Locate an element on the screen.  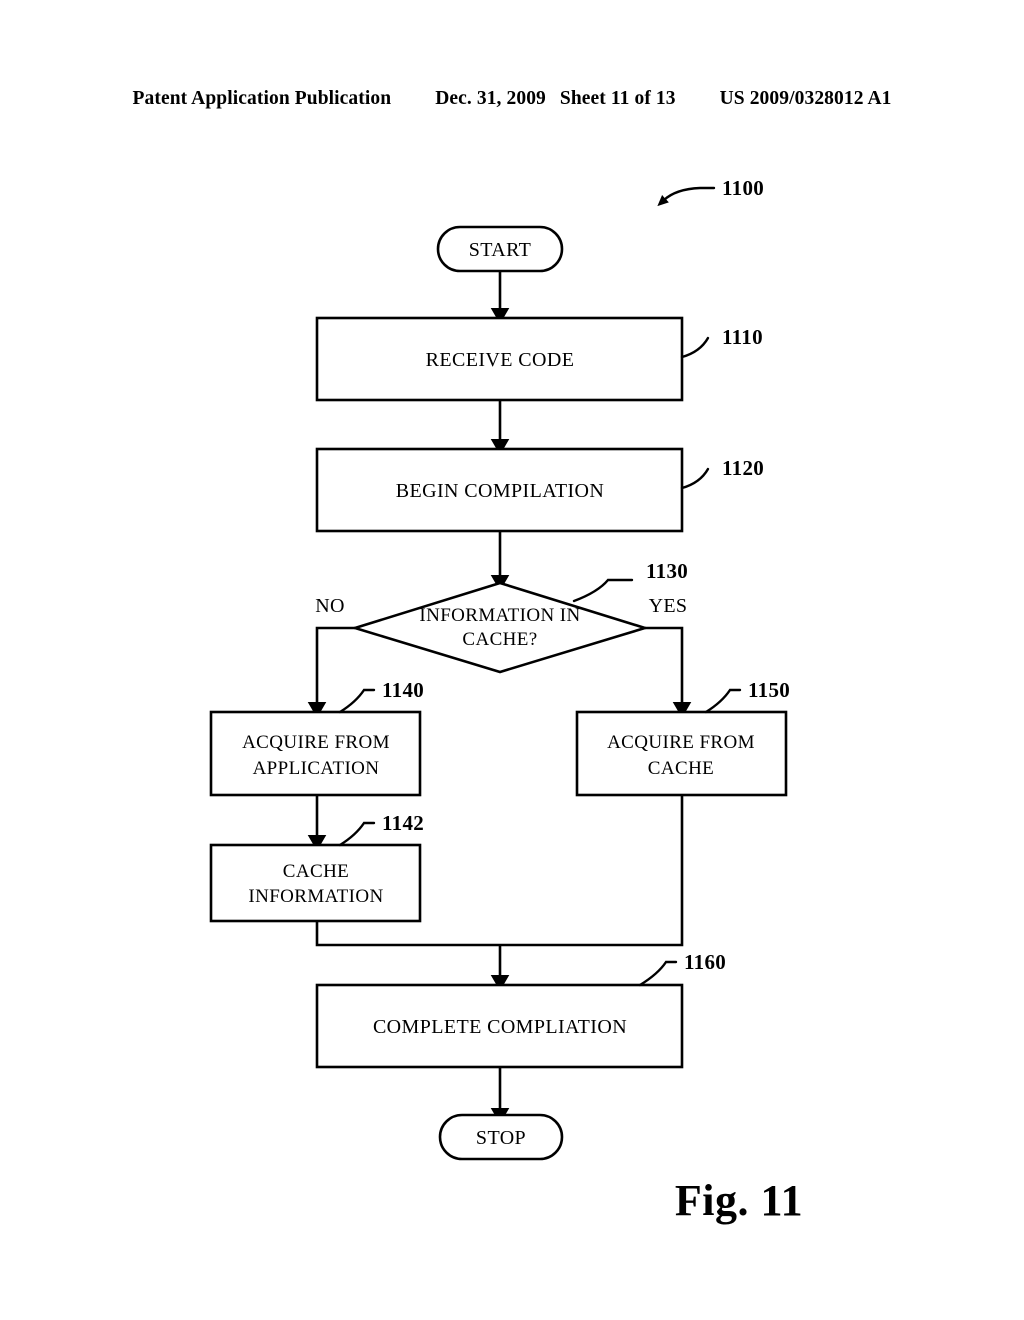
branch-label-no: NO is located at coordinates (330, 606).